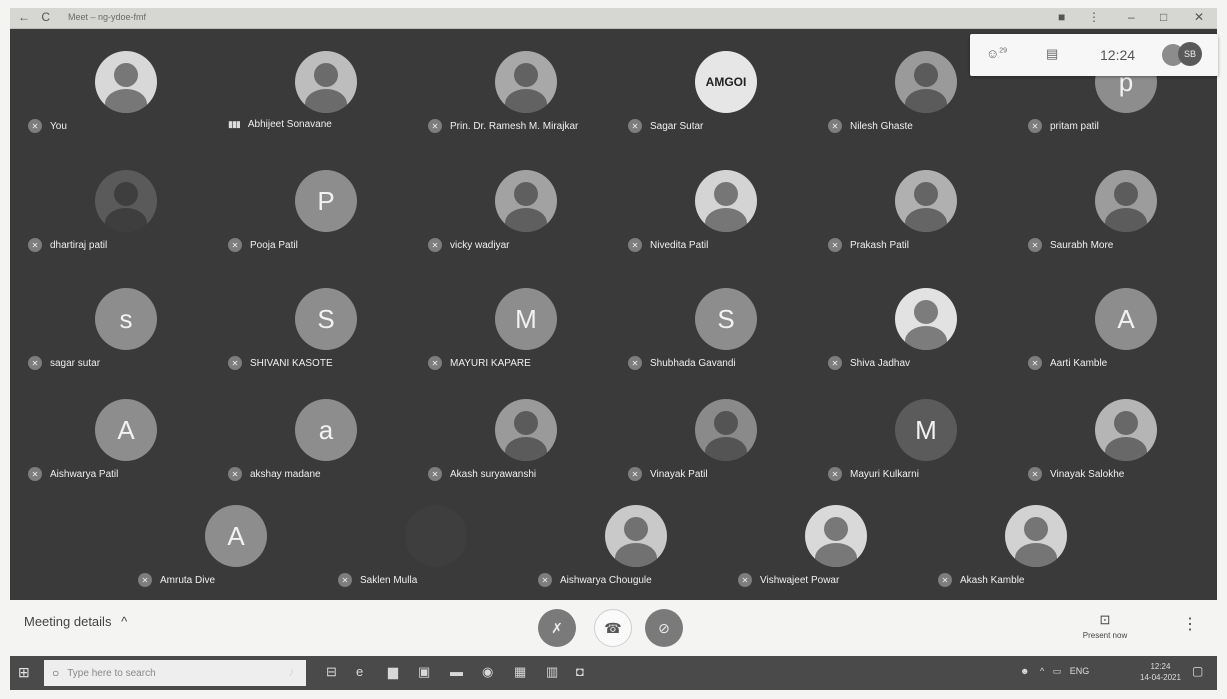  Describe the element at coordinates (1057, 671) in the screenshot. I see `battery-icon: ▭` at that location.